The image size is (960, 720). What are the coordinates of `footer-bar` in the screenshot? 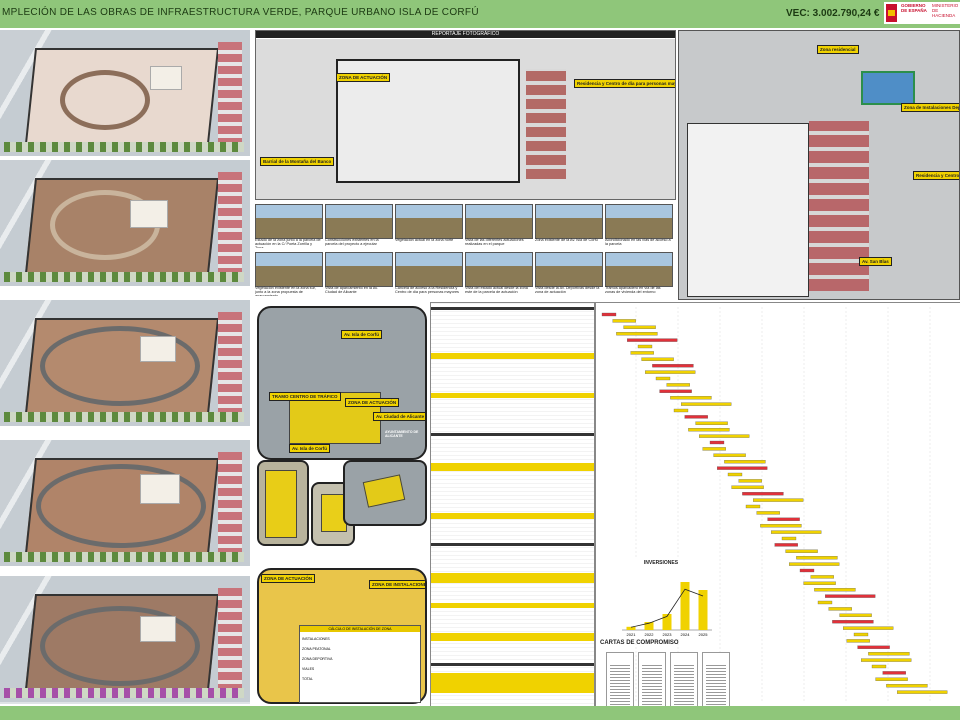 It's located at (480, 713).